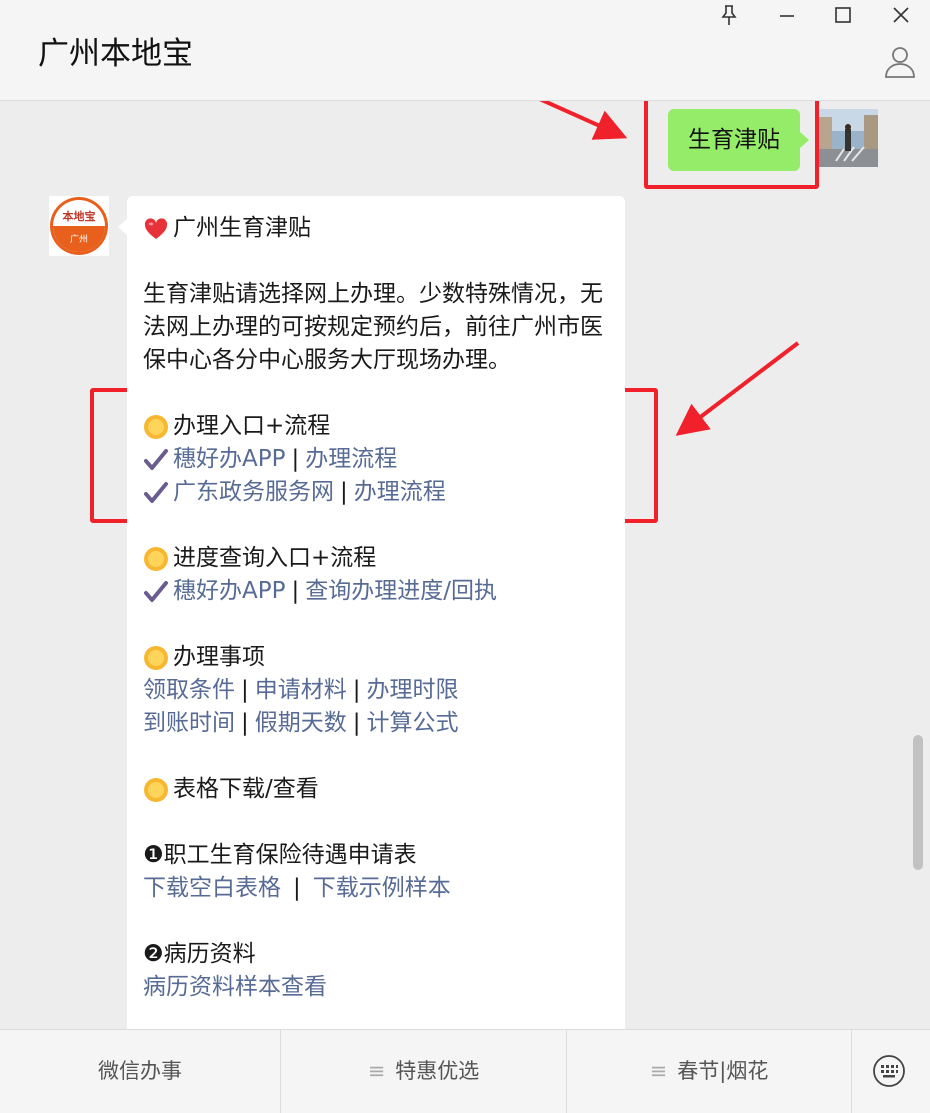 The height and width of the screenshot is (1113, 930). Describe the element at coordinates (382, 888) in the screenshot. I see `link-download-sample: 下载示例样本` at that location.